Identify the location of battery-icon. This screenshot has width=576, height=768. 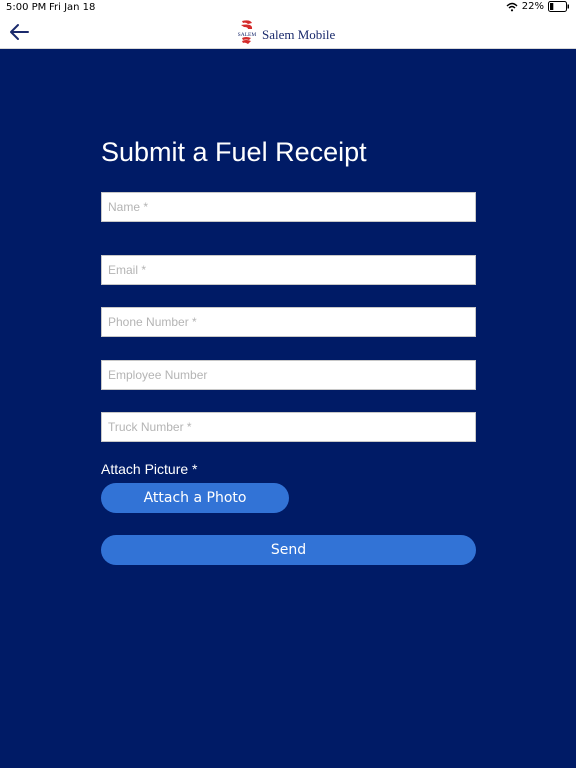
(559, 6).